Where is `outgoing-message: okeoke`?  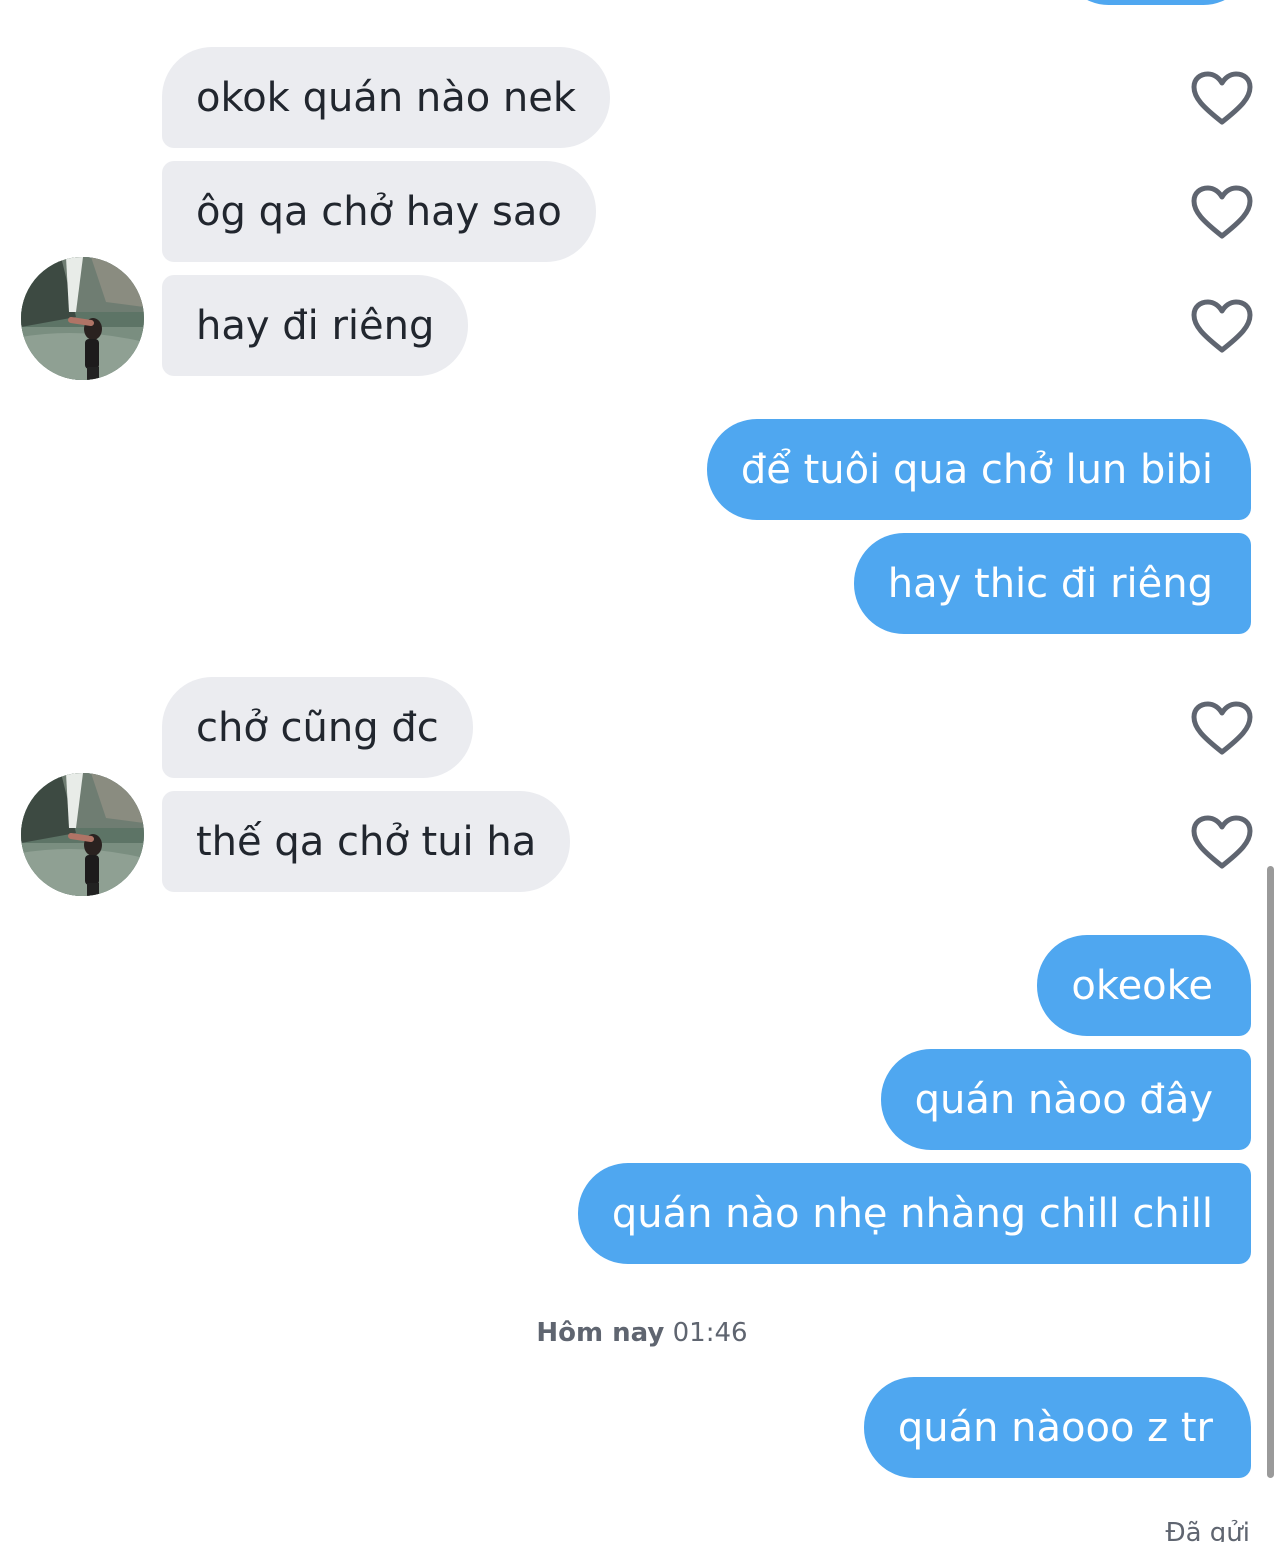
outgoing-message: okeoke is located at coordinates (1144, 985).